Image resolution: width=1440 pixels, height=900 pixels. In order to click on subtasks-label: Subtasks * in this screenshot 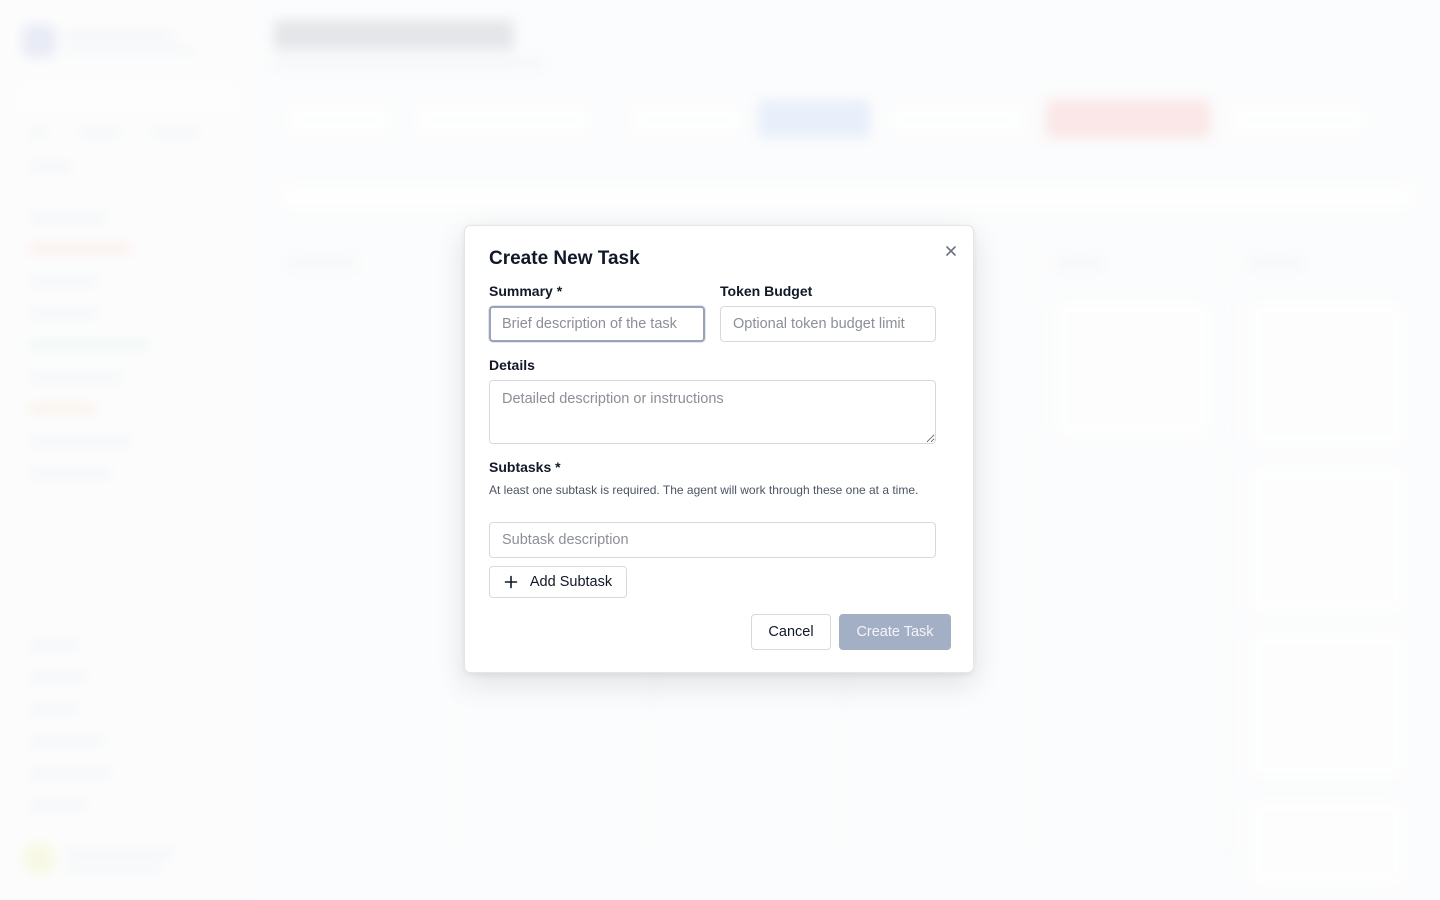, I will do `click(525, 467)`.